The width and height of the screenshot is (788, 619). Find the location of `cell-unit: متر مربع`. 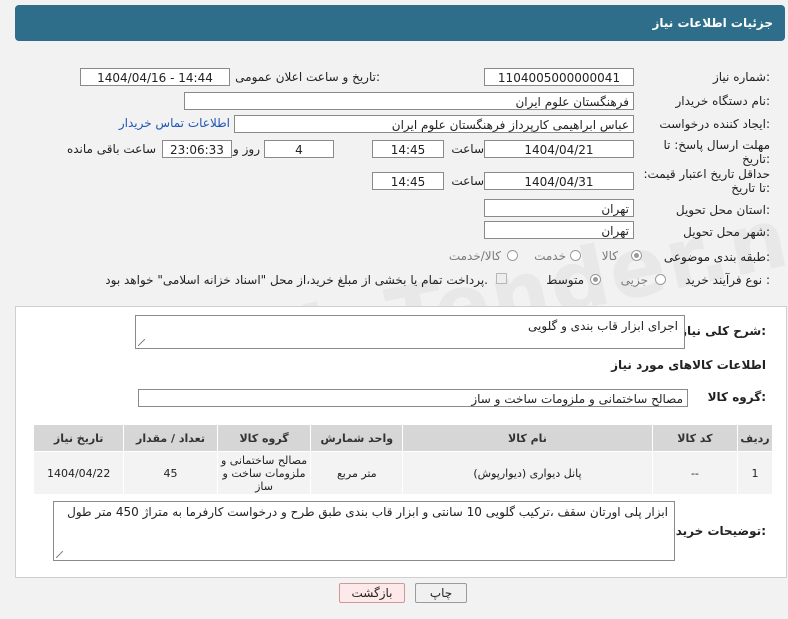

cell-unit: متر مربع is located at coordinates (357, 473).